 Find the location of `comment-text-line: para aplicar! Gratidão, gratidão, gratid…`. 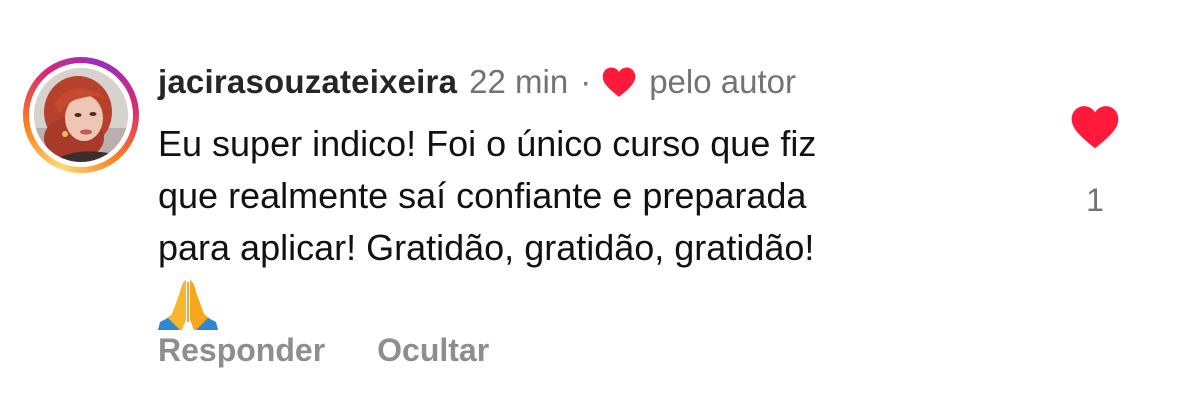

comment-text-line: para aplicar! Gratidão, gratidão, gratid… is located at coordinates (486, 247).